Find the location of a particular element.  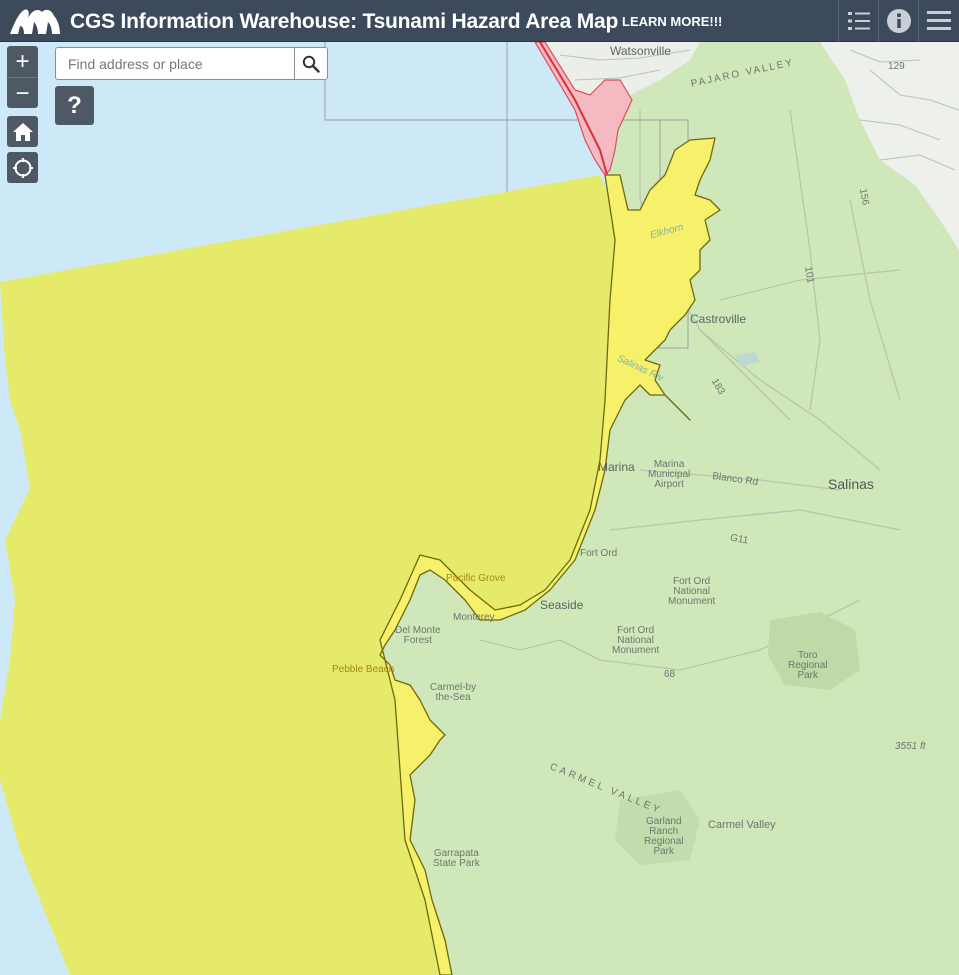

label-monterey: Monterey is located at coordinates (474, 617).